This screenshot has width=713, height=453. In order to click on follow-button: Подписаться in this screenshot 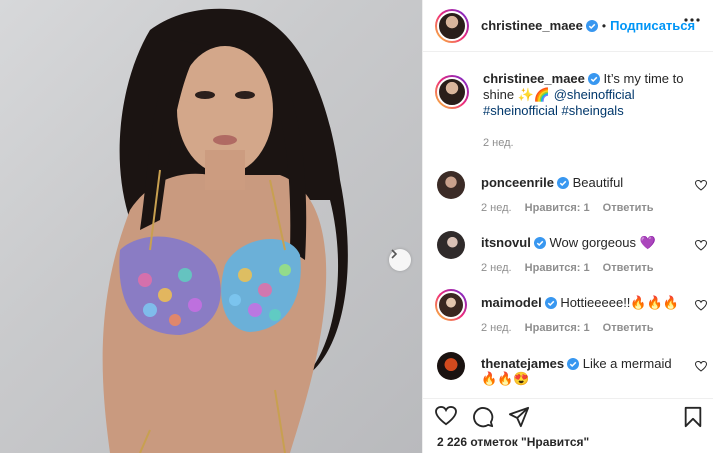, I will do `click(652, 25)`.